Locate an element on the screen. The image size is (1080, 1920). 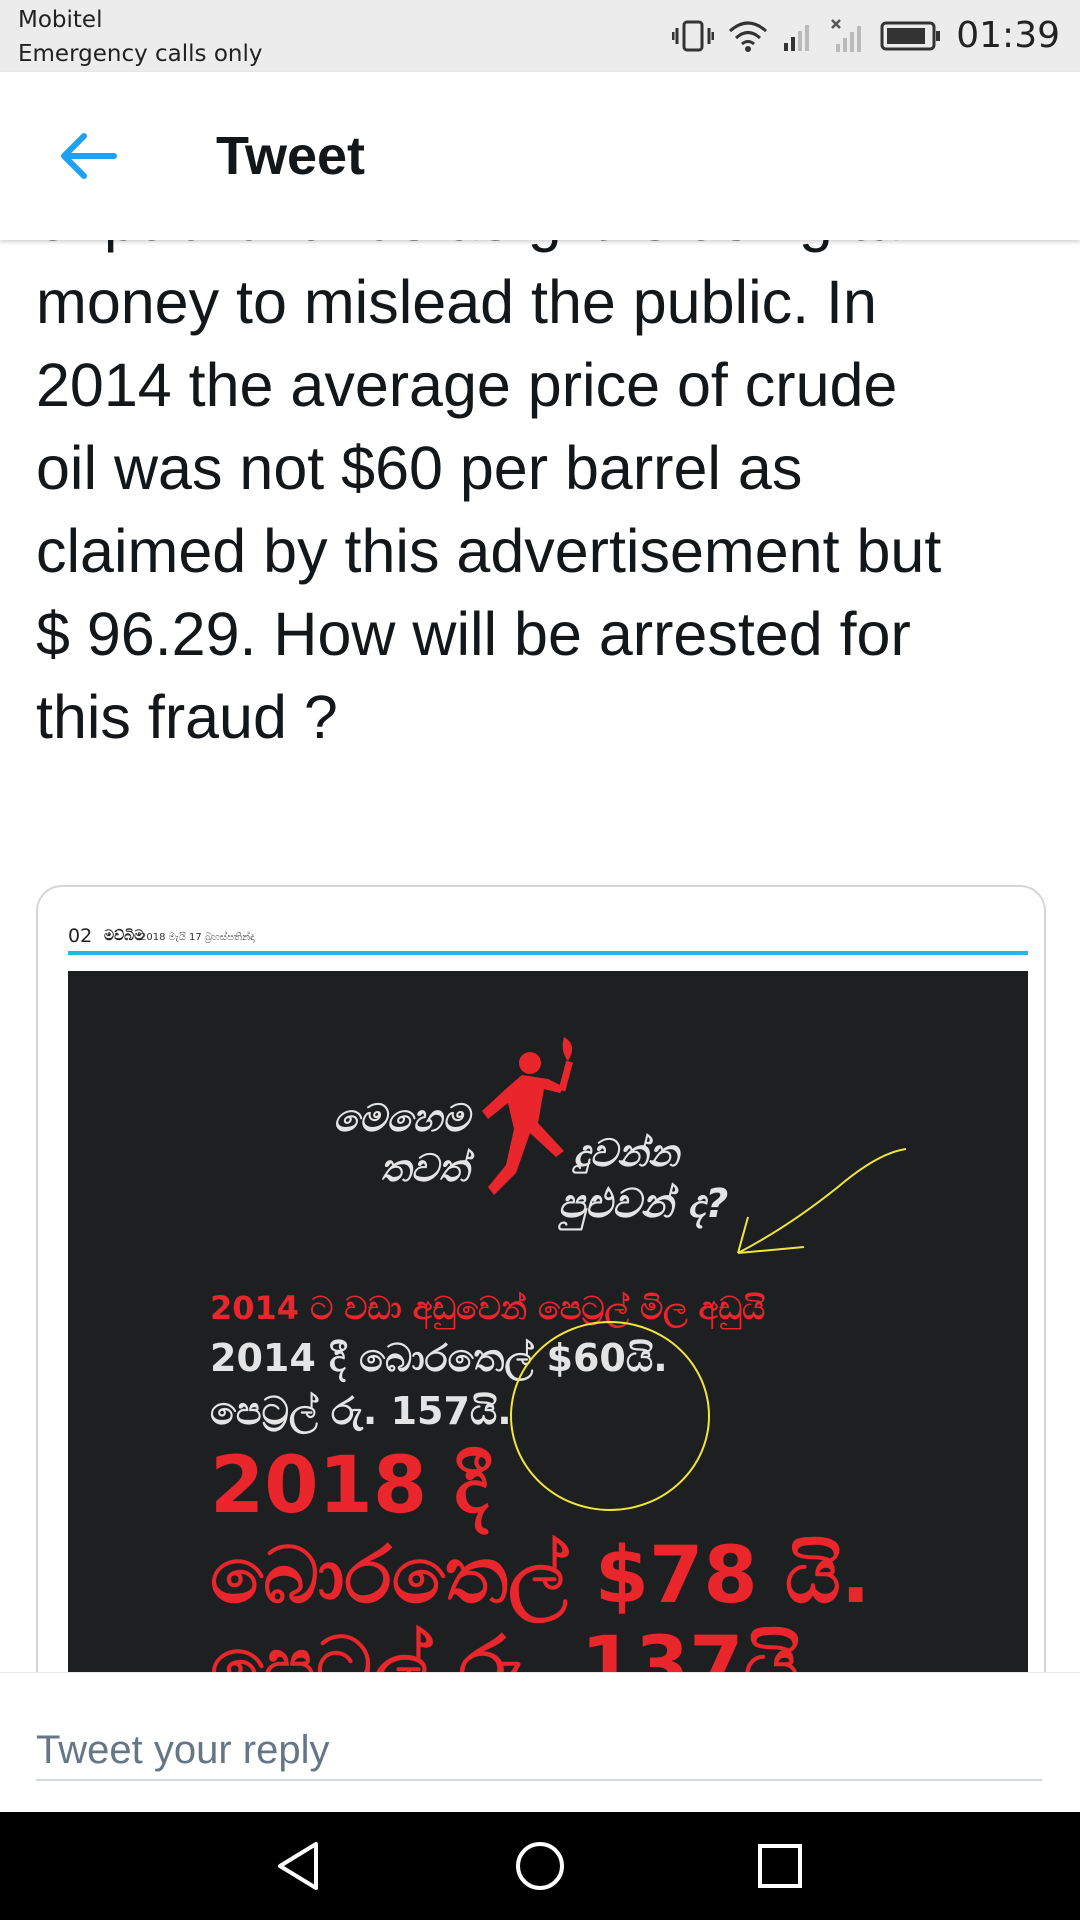
nav-back-icon is located at coordinates (298, 1866).